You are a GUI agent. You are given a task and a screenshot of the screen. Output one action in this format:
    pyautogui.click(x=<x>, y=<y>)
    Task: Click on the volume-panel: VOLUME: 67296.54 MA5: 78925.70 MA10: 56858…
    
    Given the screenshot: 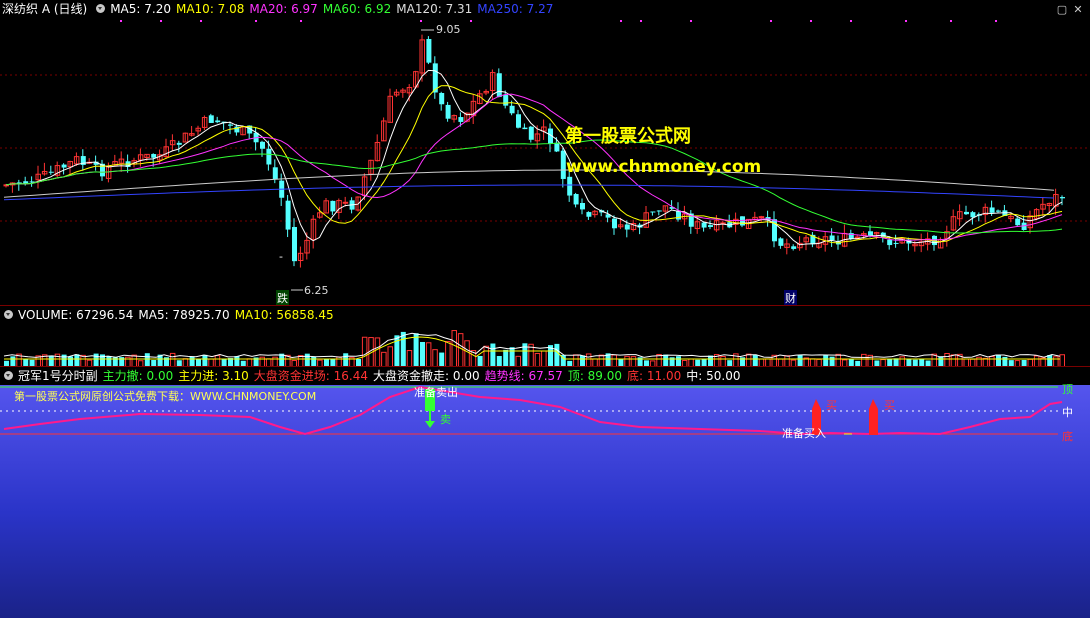 What is the action you would take?
    pyautogui.click(x=545, y=336)
    